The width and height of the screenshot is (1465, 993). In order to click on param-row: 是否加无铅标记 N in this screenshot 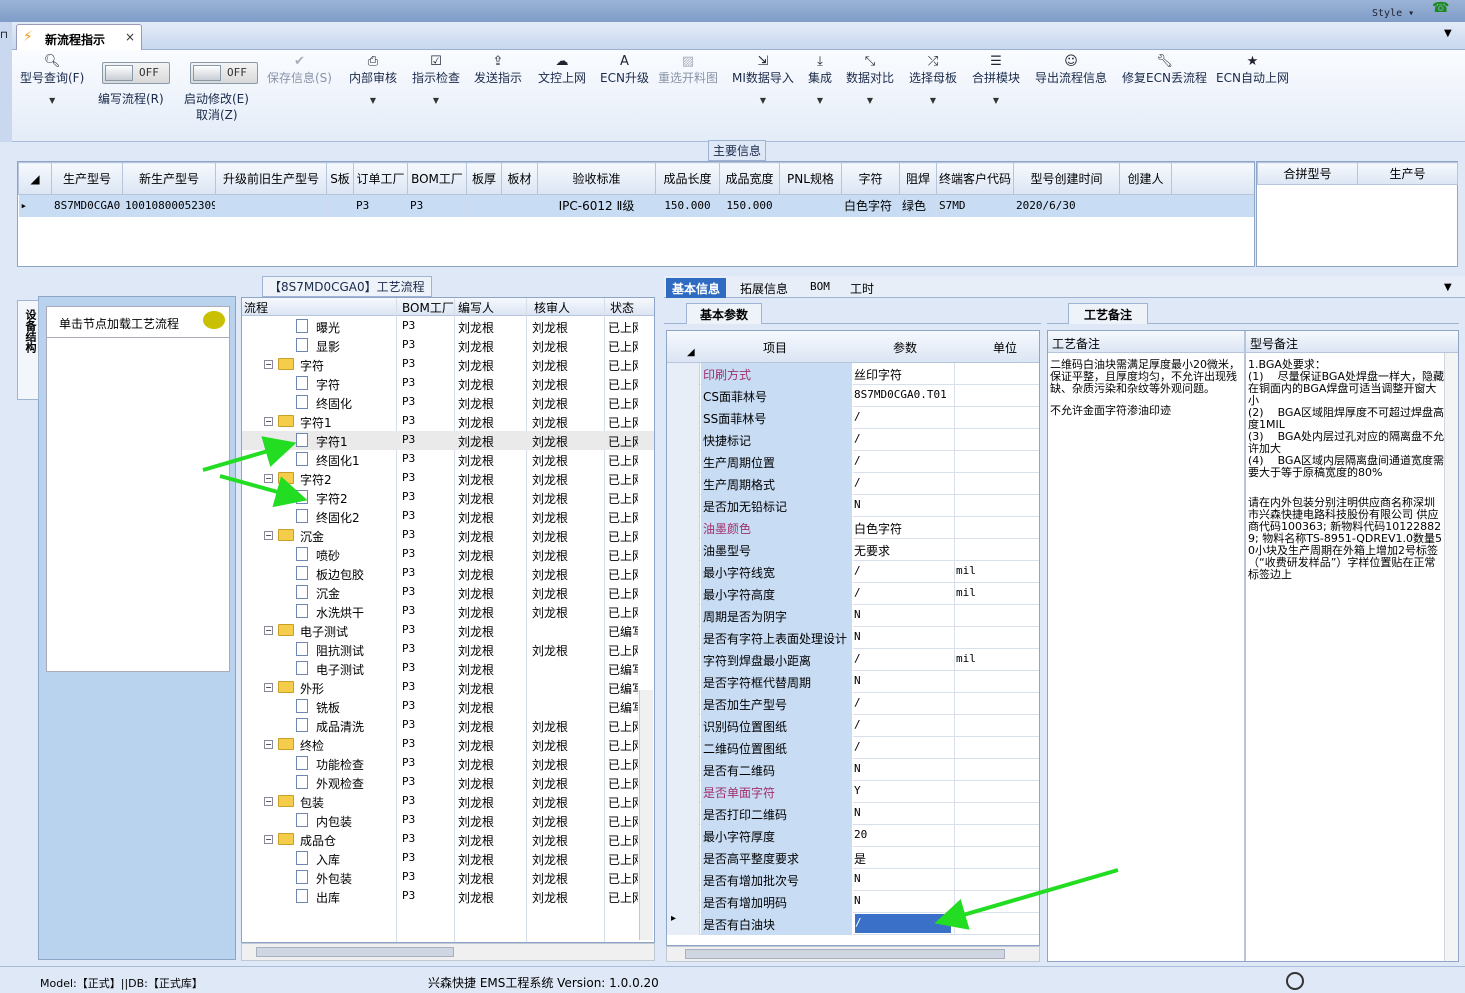, I will do `click(853, 506)`.